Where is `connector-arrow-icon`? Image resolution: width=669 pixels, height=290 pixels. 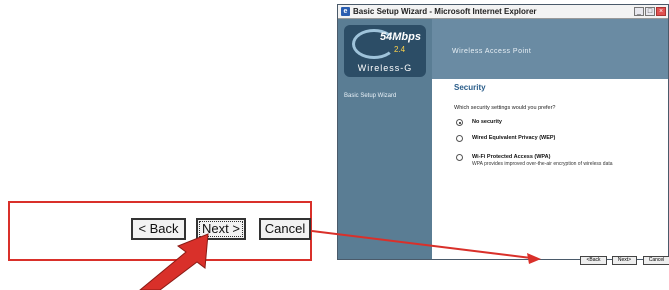 connector-arrow-icon is located at coordinates (421, 244).